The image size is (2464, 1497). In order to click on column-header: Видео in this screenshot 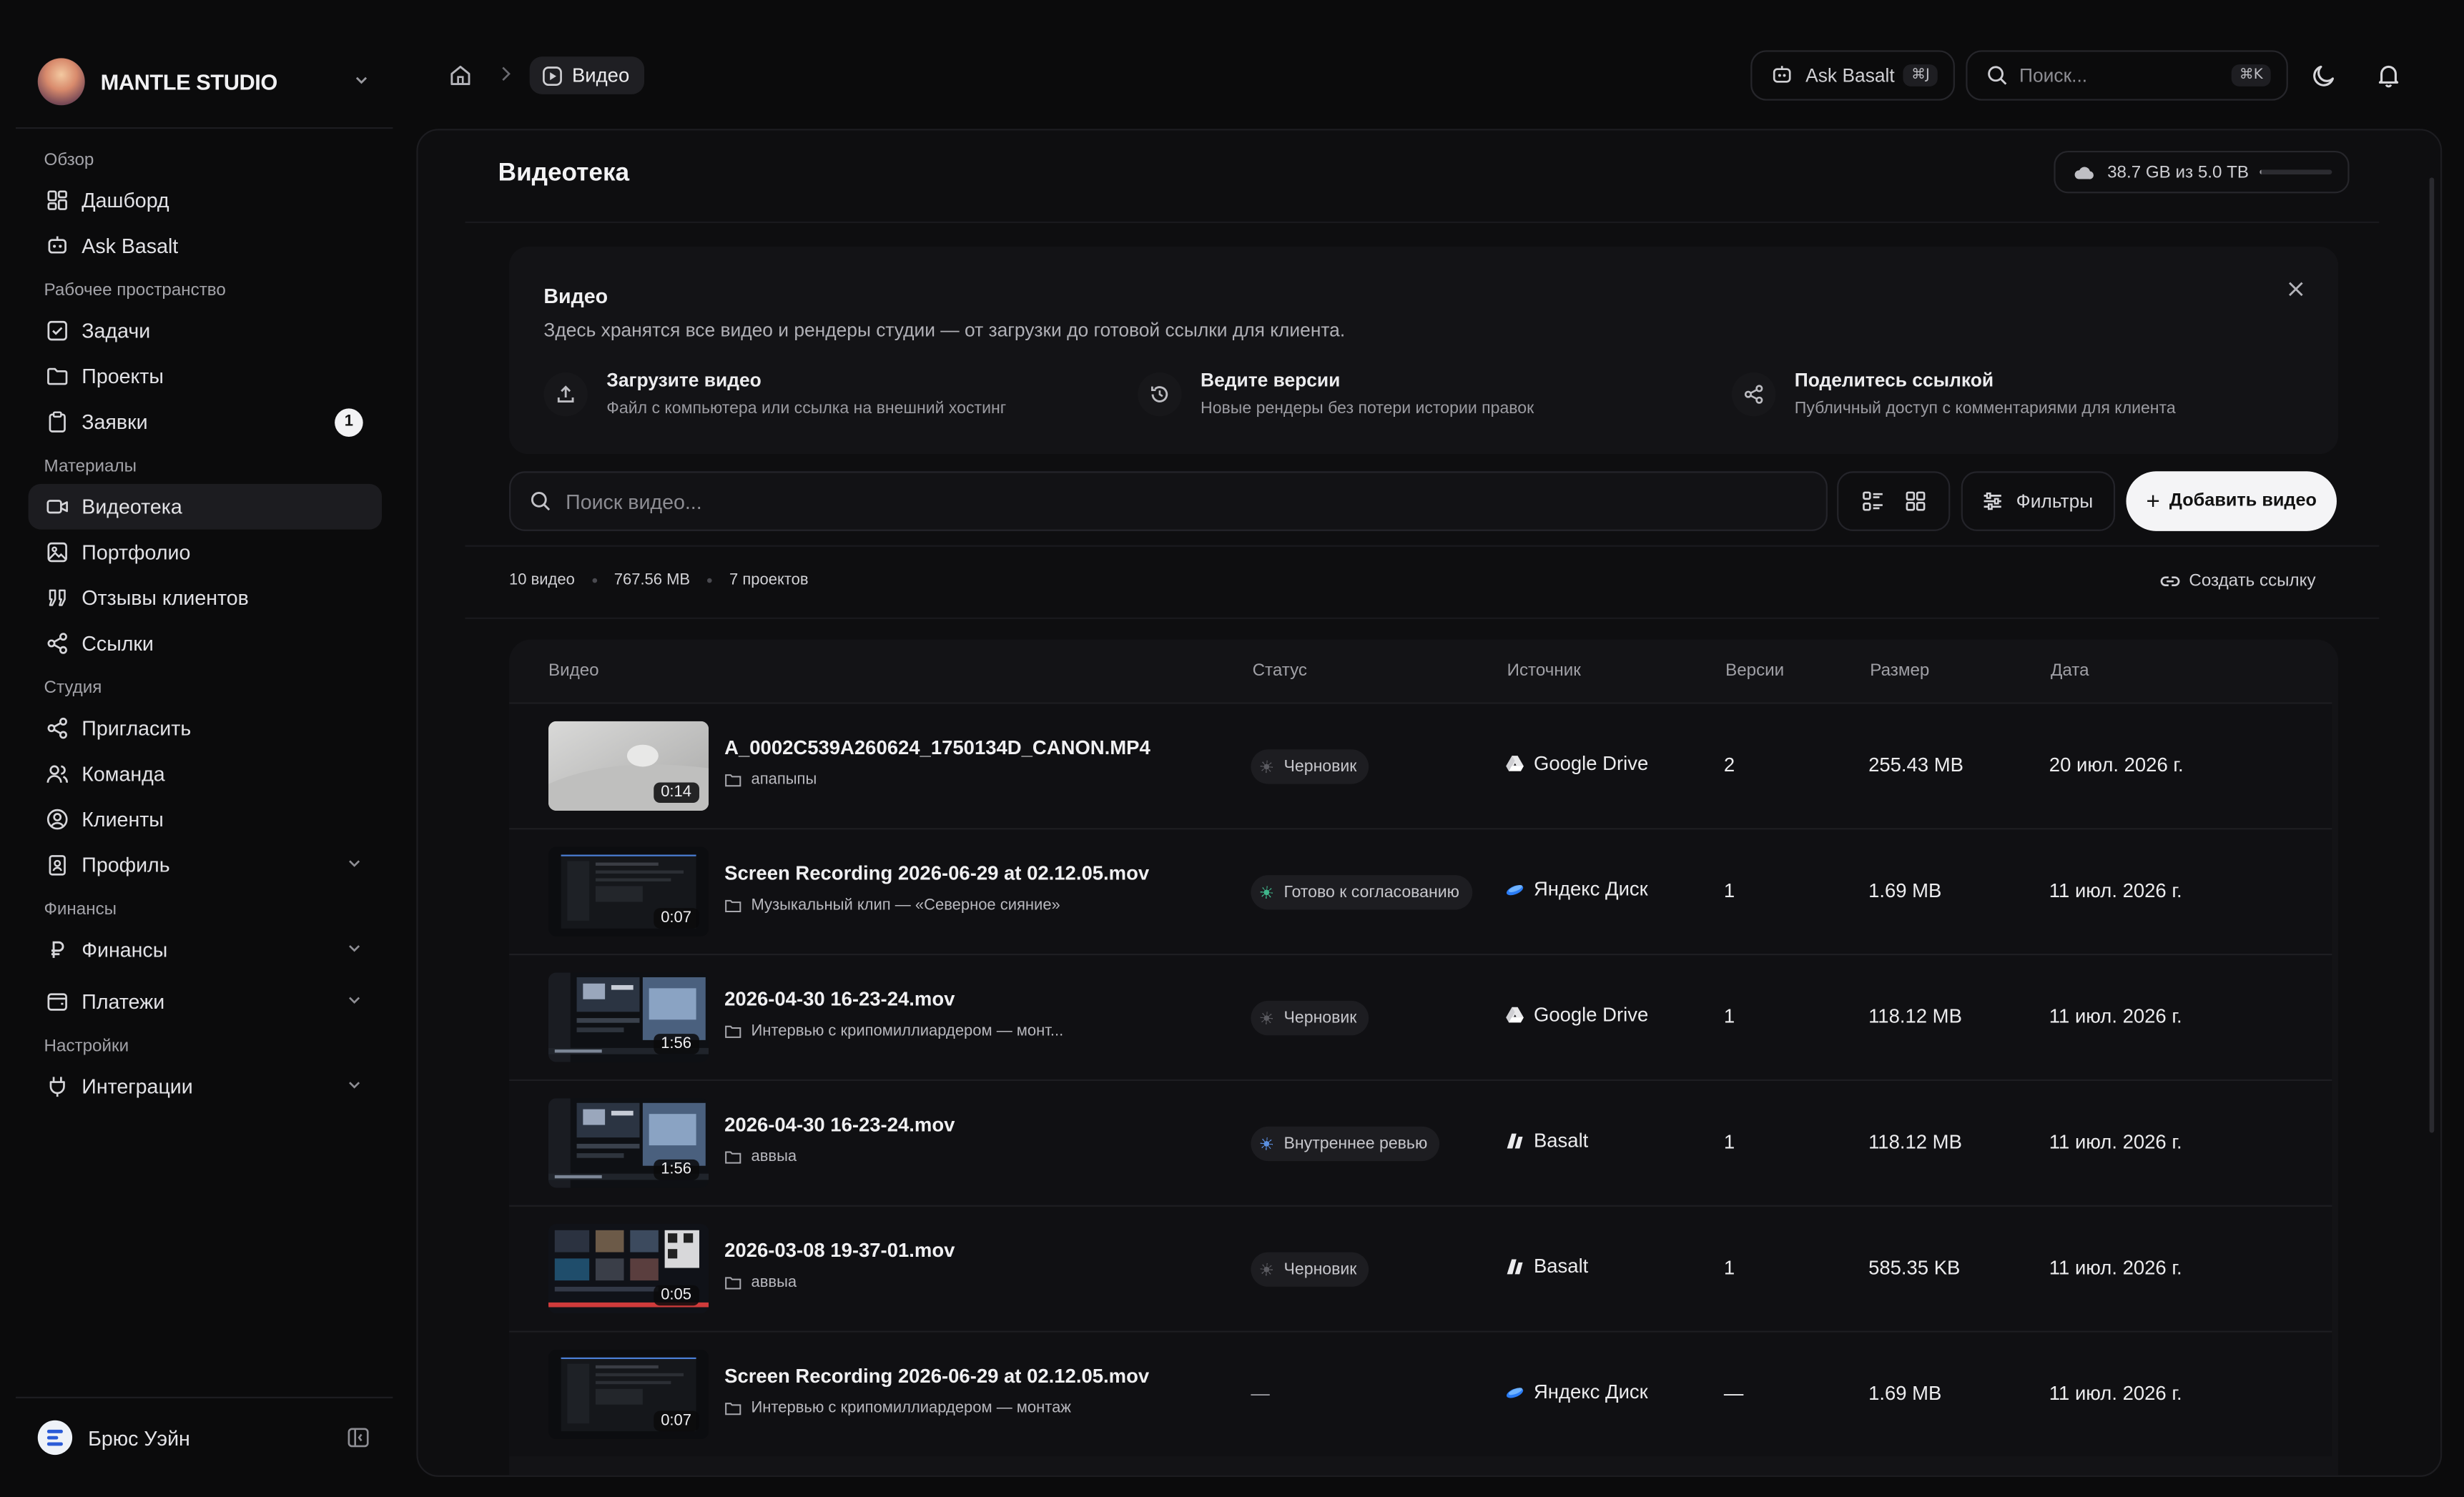, I will do `click(573, 670)`.